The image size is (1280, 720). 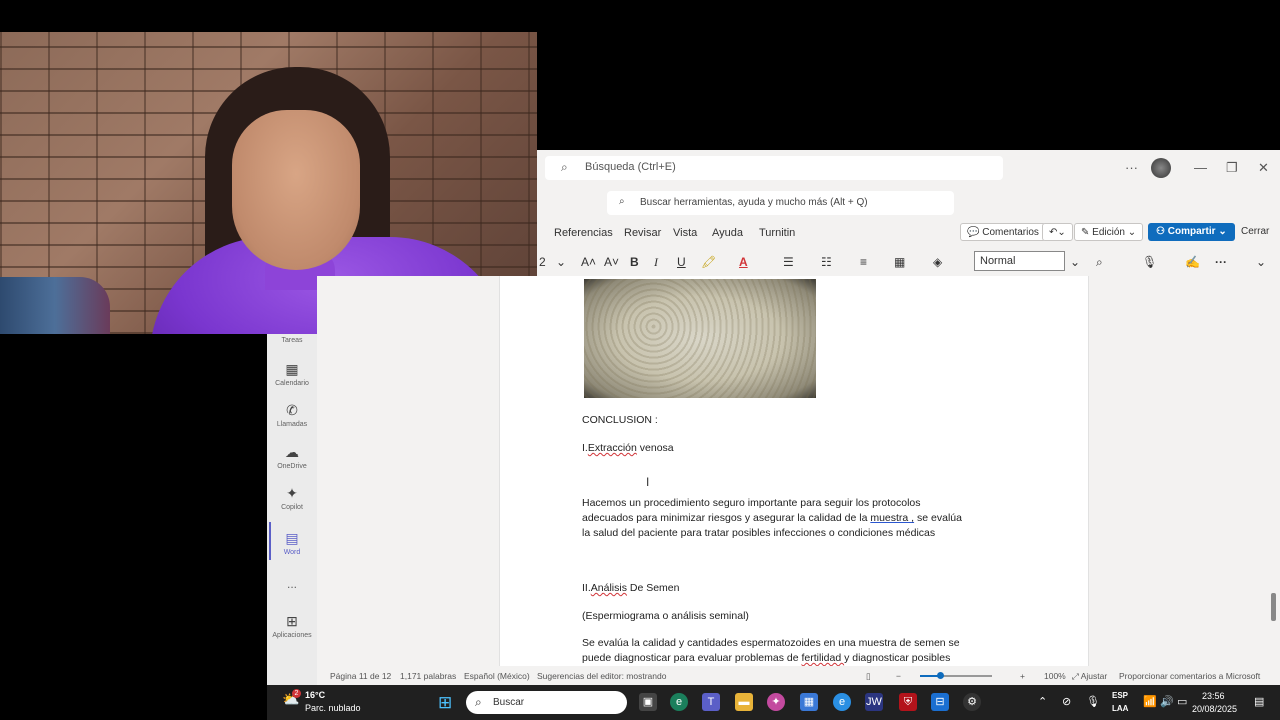 I want to click on zoom-out-icon: −, so click(x=898, y=676).